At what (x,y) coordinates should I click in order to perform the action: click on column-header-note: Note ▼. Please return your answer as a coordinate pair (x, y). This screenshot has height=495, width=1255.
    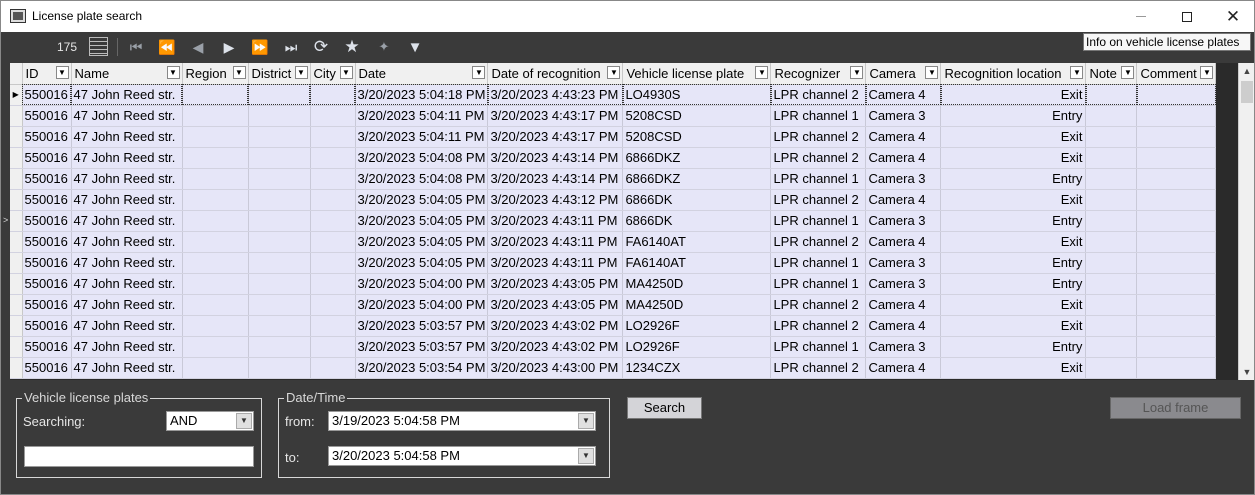
    Looking at the image, I should click on (1111, 74).